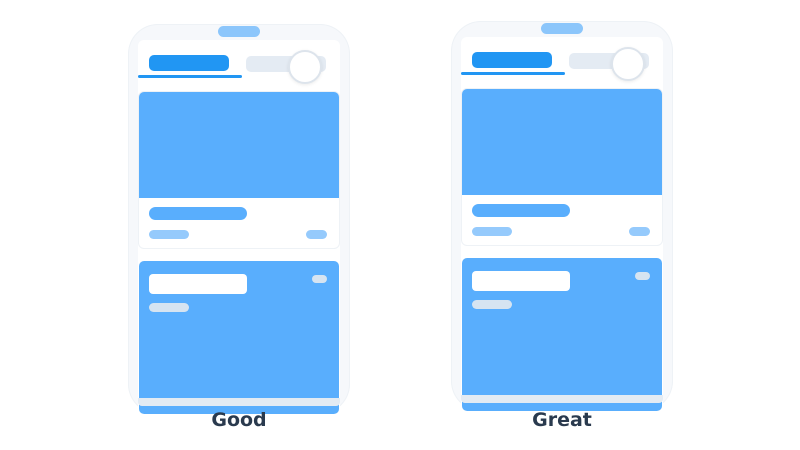 The height and width of the screenshot is (450, 800). Describe the element at coordinates (562, 420) in the screenshot. I see `mockup-caption-great: Great` at that location.